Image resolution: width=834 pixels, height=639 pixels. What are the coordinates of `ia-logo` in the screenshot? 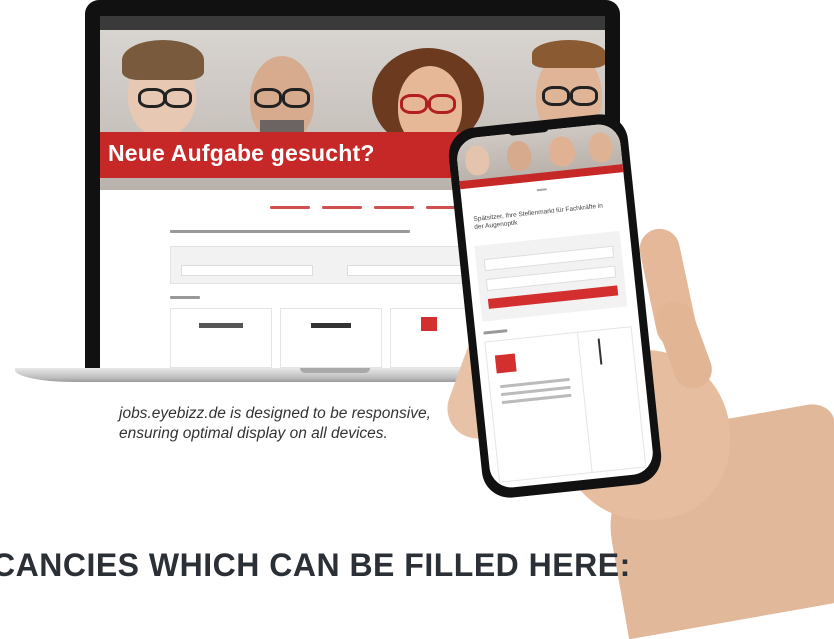 It's located at (429, 324).